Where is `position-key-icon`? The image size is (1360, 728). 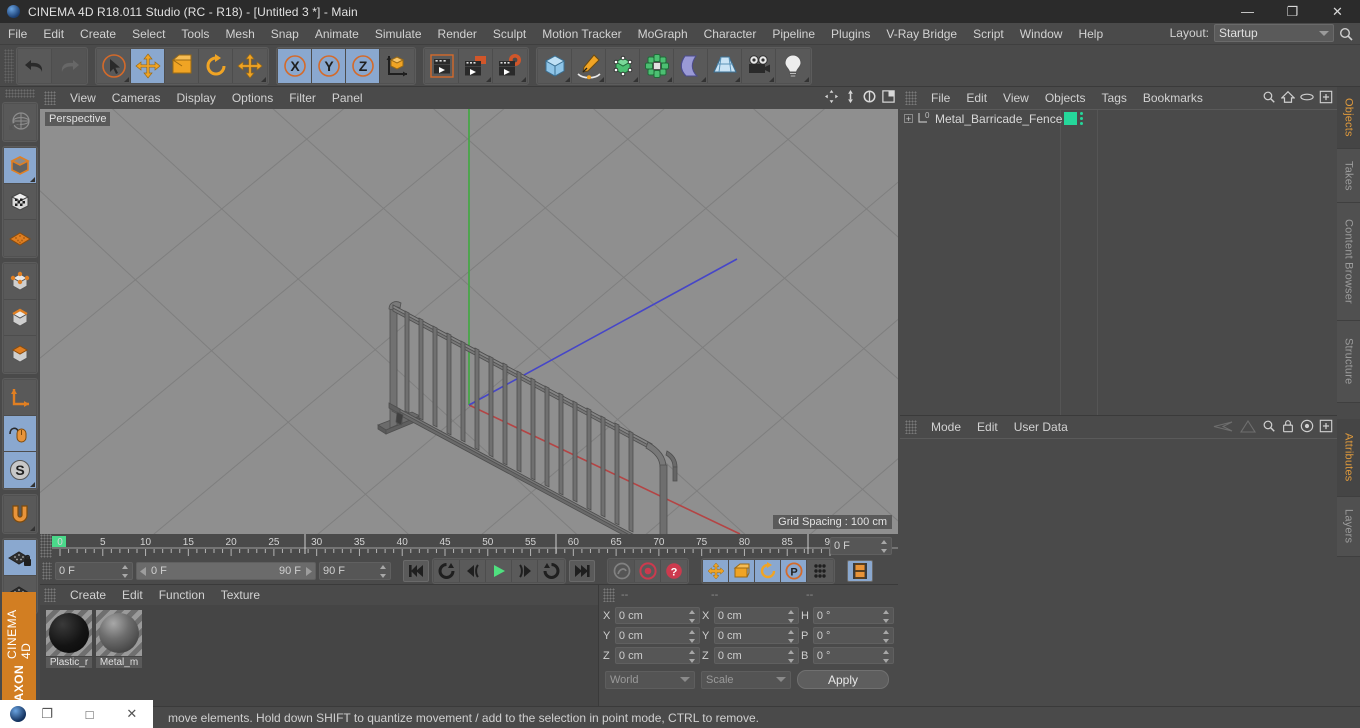 position-key-icon is located at coordinates (716, 571).